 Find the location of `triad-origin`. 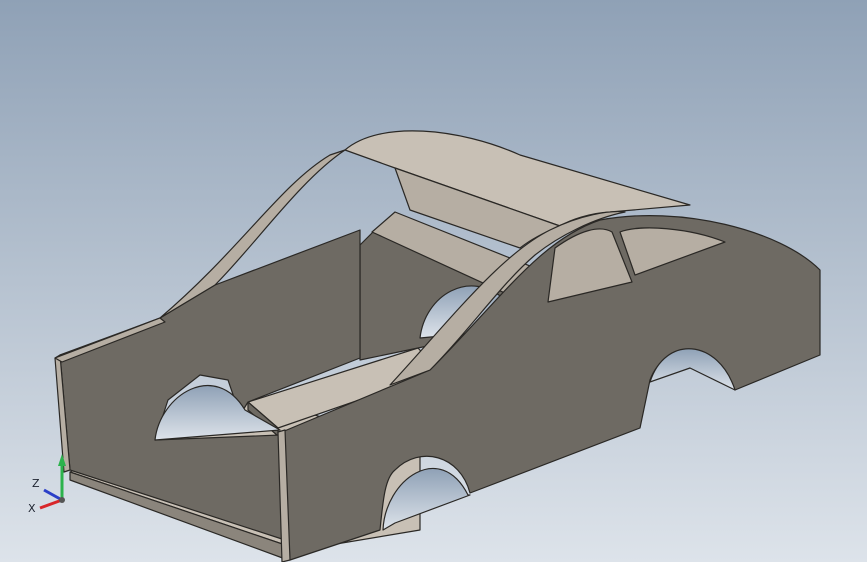

triad-origin is located at coordinates (62, 500).